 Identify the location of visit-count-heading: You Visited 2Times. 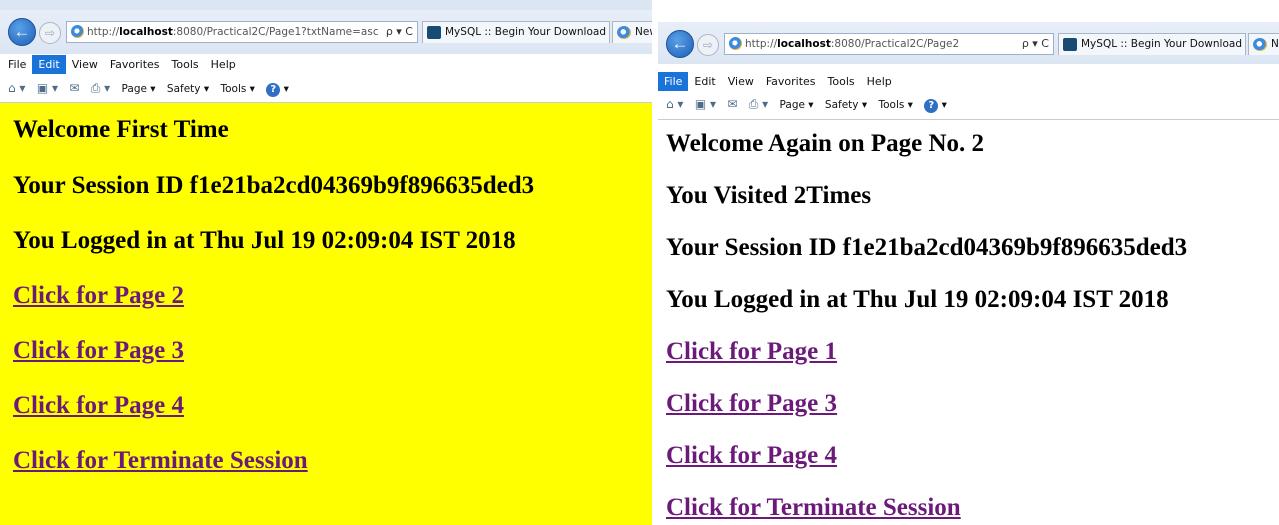
(769, 195).